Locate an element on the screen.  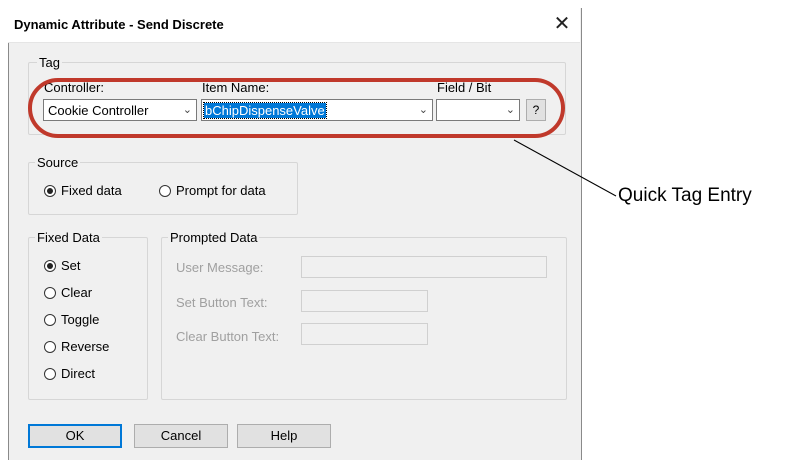
radio-prompt-for-data: Prompt for data is located at coordinates (212, 190).